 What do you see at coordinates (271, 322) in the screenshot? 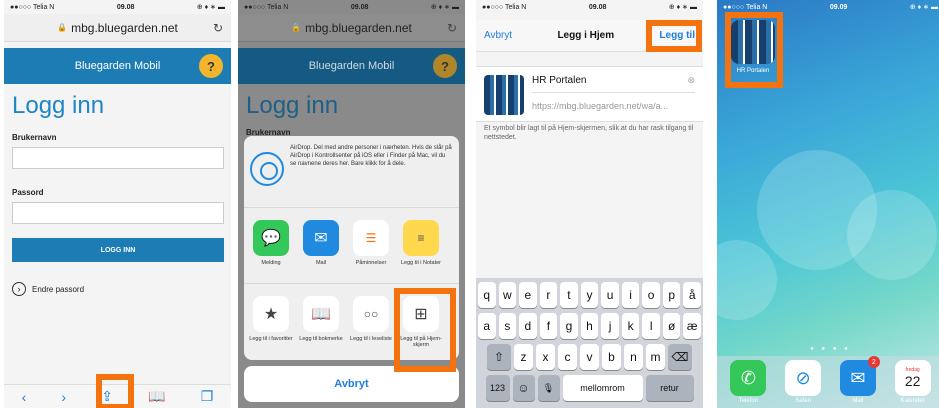
I see `action-favorites: ★ Legg til i favoritter` at bounding box center [271, 322].